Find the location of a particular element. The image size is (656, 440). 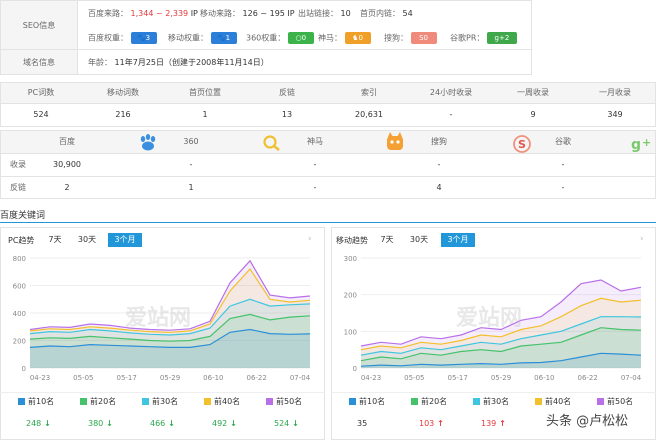

engine-header-cell: 360 is located at coordinates (191, 141).